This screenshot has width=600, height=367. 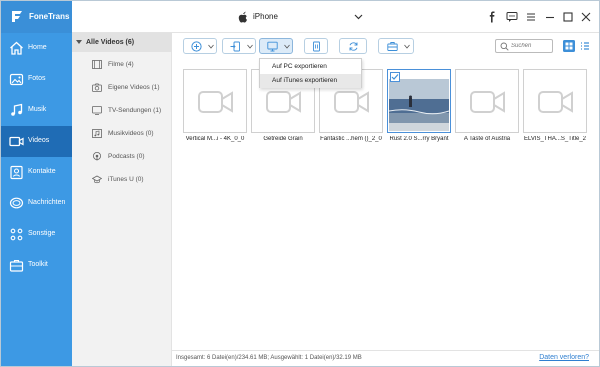 What do you see at coordinates (16, 79) in the screenshot?
I see `photos-icon` at bounding box center [16, 79].